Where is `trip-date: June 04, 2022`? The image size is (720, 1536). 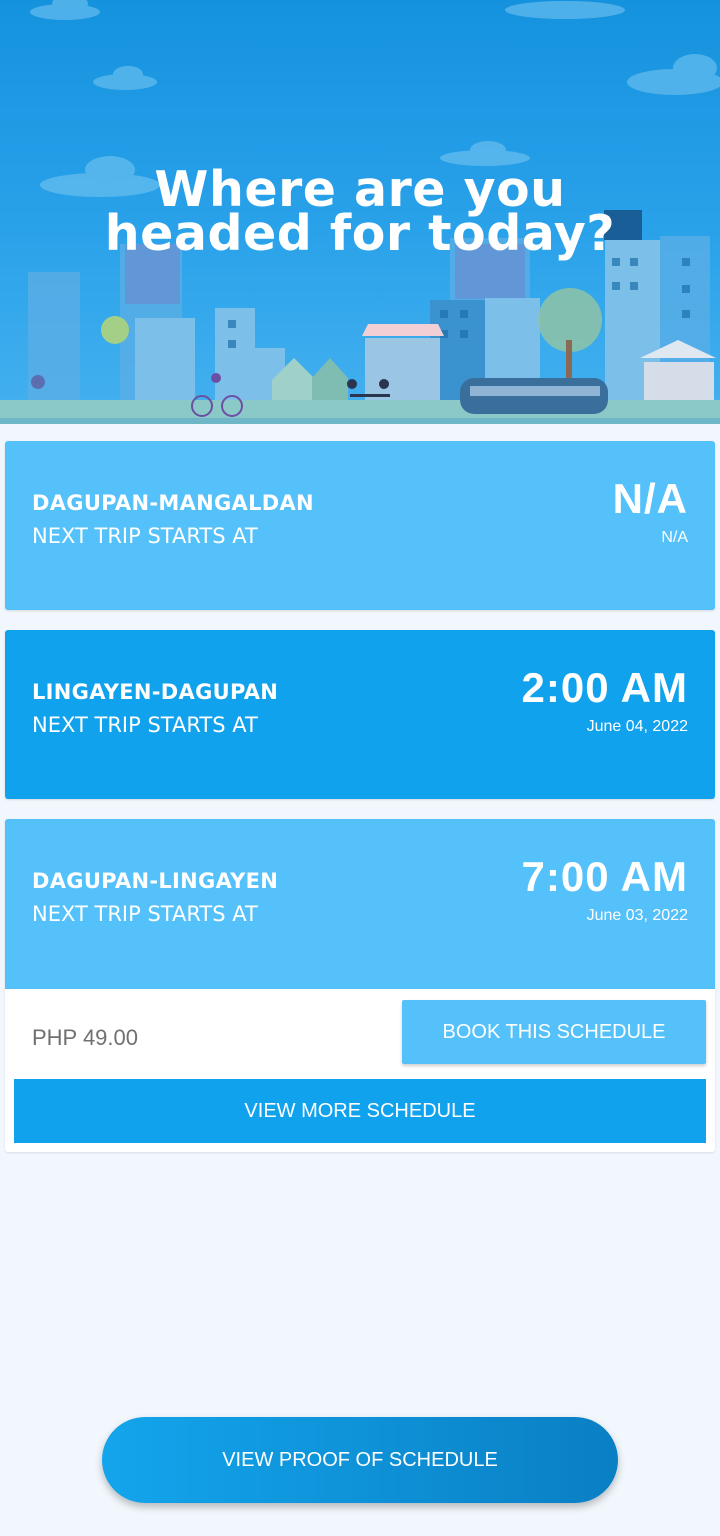 trip-date: June 04, 2022 is located at coordinates (637, 726).